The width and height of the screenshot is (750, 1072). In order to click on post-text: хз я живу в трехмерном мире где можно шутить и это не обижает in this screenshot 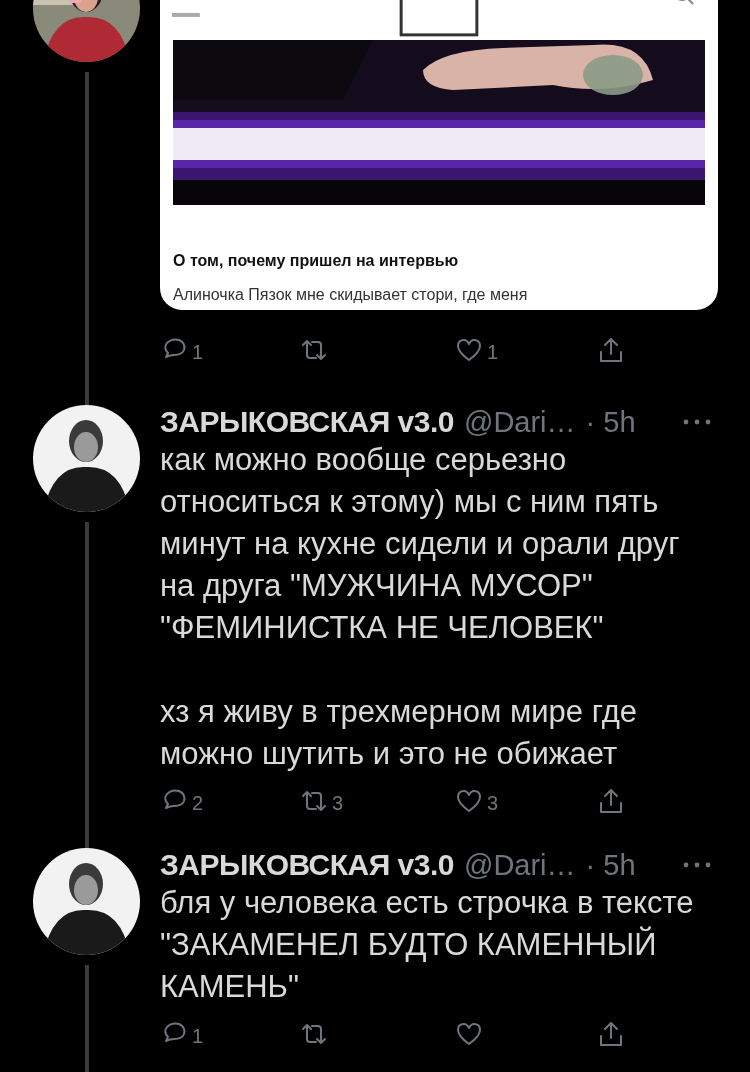, I will do `click(399, 733)`.